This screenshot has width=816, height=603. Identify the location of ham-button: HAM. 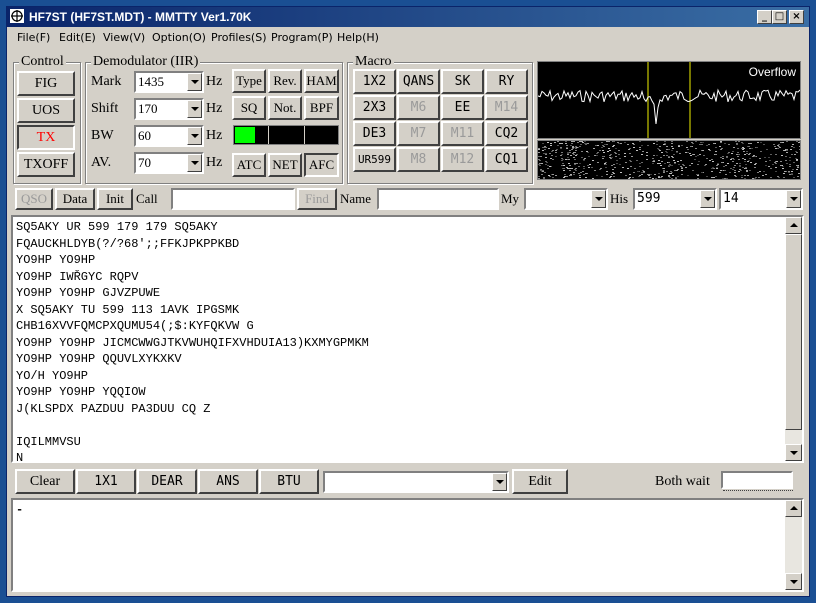
(321, 81).